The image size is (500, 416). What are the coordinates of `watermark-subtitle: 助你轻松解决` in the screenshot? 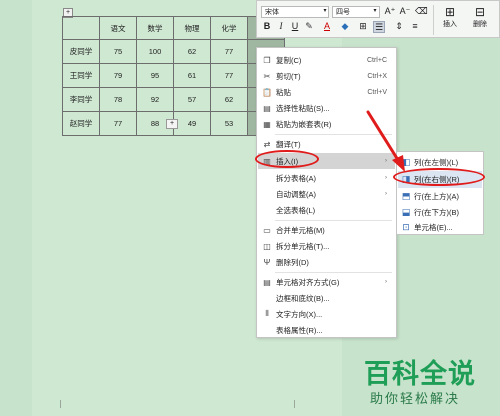 It's located at (415, 398).